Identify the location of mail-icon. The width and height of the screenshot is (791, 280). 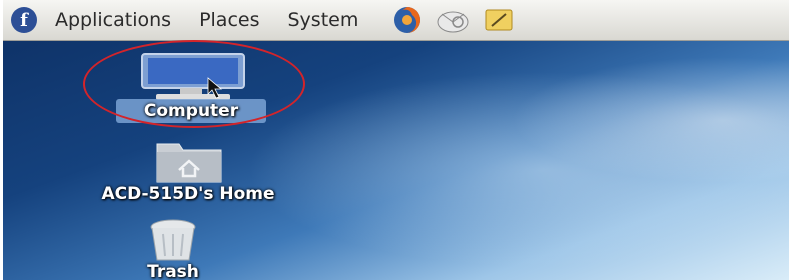
(453, 20).